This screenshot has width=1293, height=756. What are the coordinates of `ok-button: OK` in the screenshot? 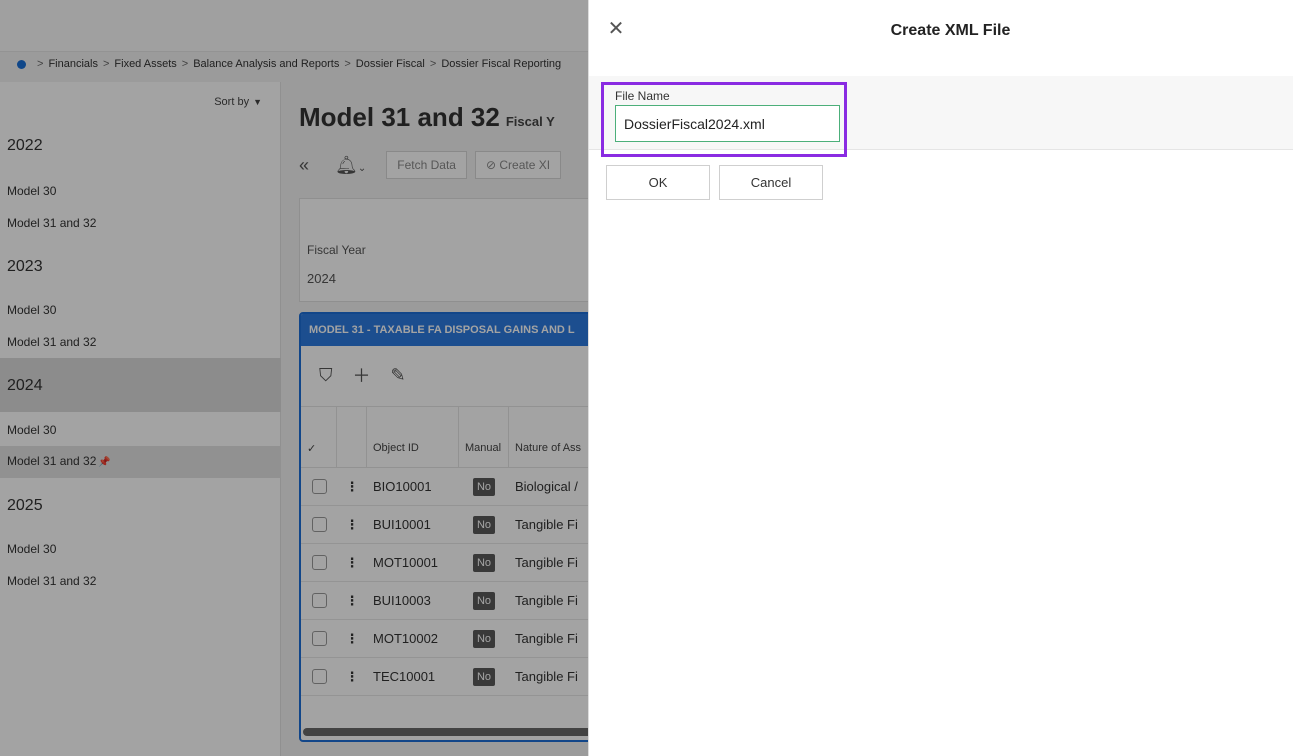 It's located at (658, 182).